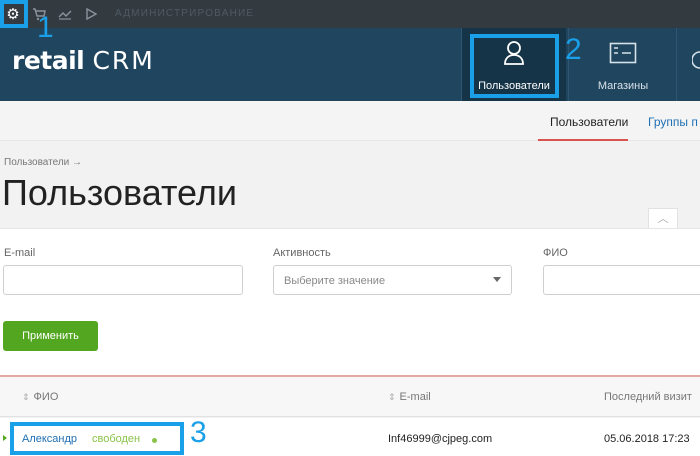 The image size is (700, 456). I want to click on subtab-groups: Группы п, so click(673, 122).